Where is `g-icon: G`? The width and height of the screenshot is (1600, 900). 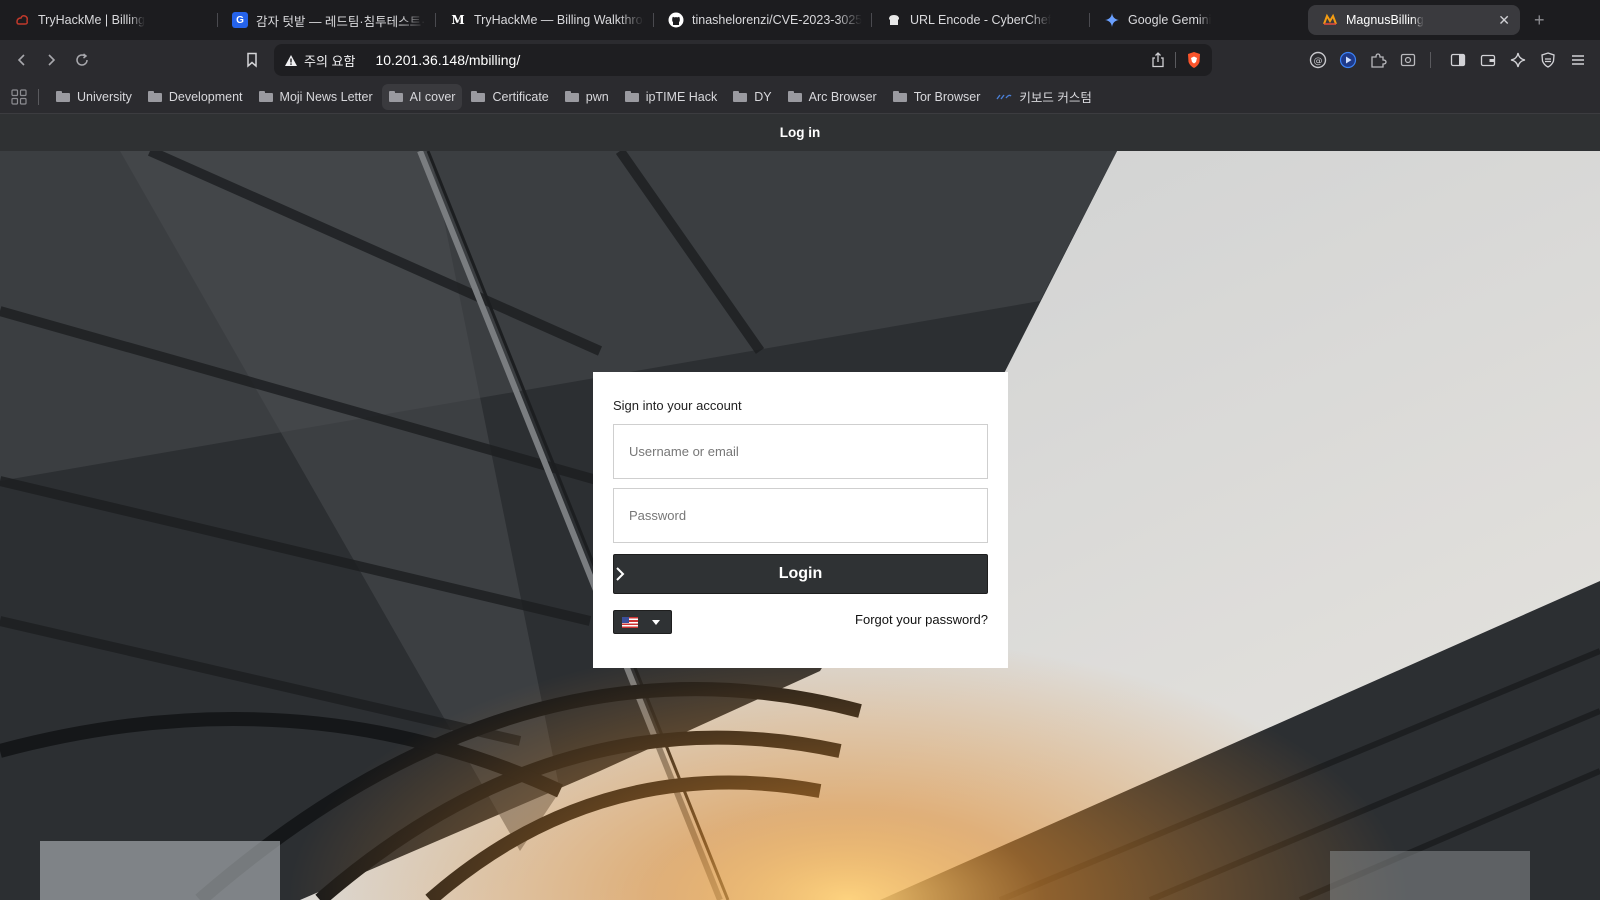
g-icon: G is located at coordinates (240, 20).